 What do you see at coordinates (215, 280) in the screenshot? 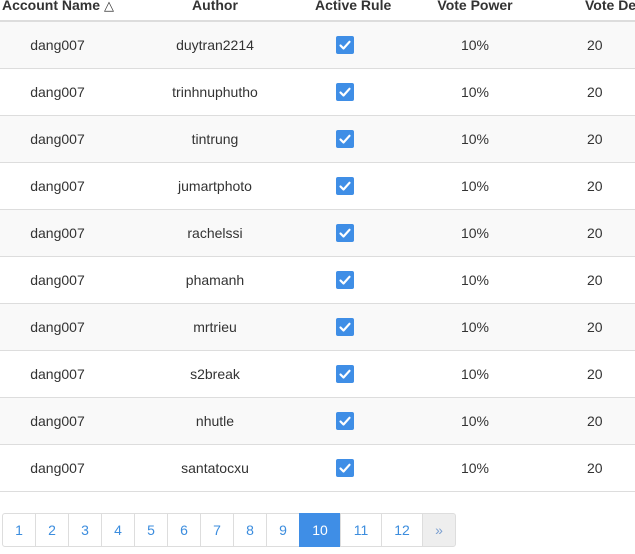
I see `author-cell: phamanh` at bounding box center [215, 280].